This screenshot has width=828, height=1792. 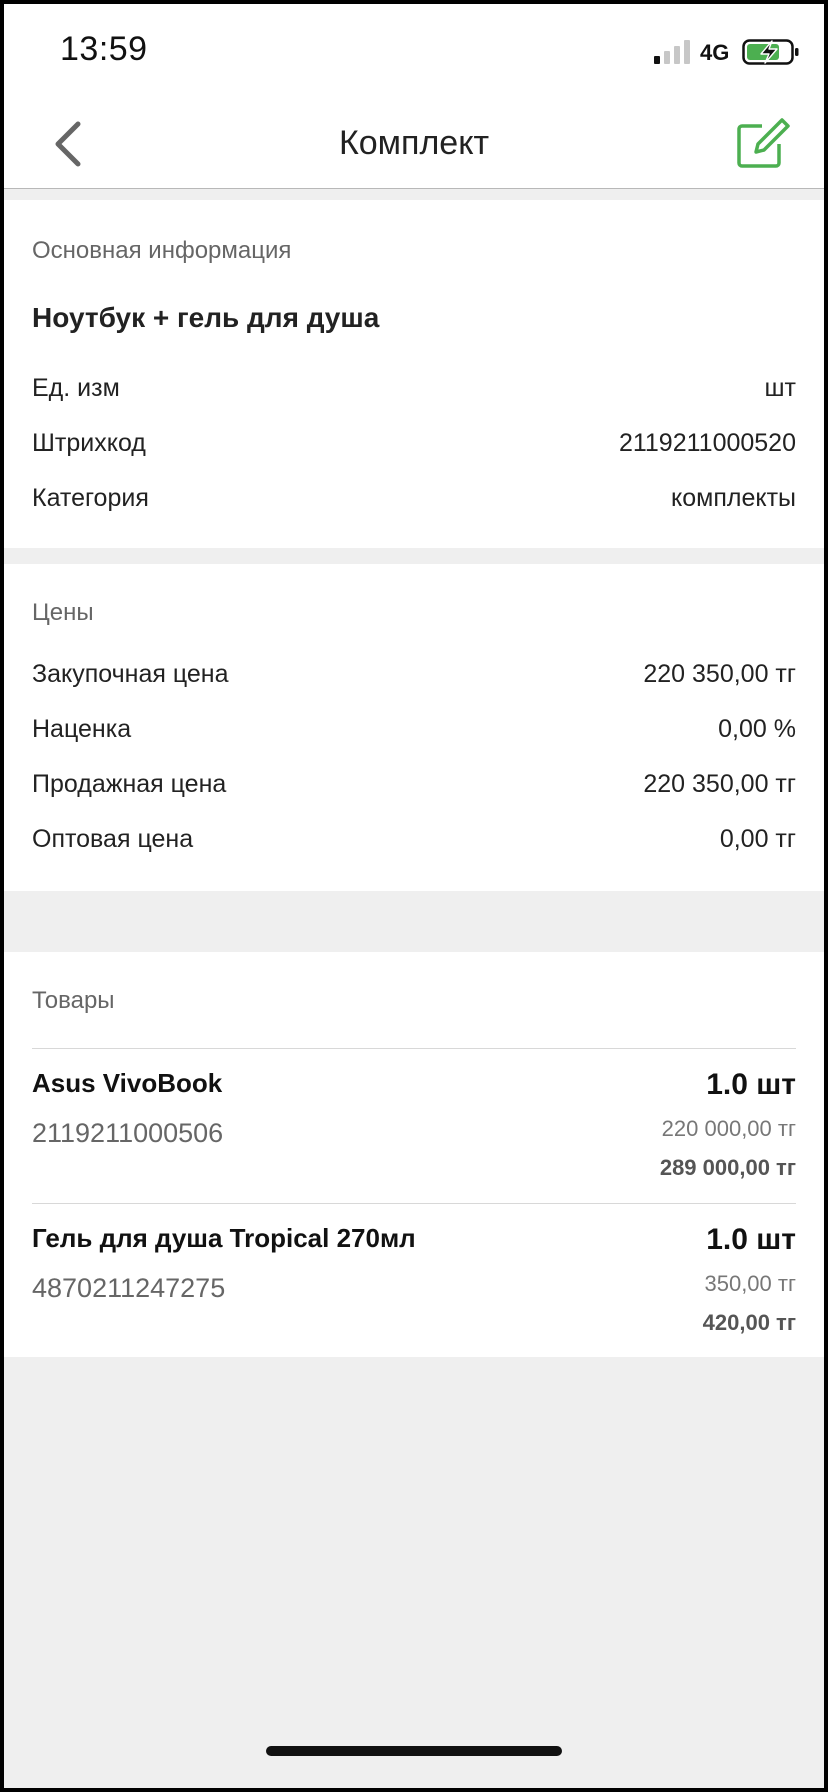 What do you see at coordinates (727, 1167) in the screenshot?
I see `item-sale-price: 289 000,00 тг` at bounding box center [727, 1167].